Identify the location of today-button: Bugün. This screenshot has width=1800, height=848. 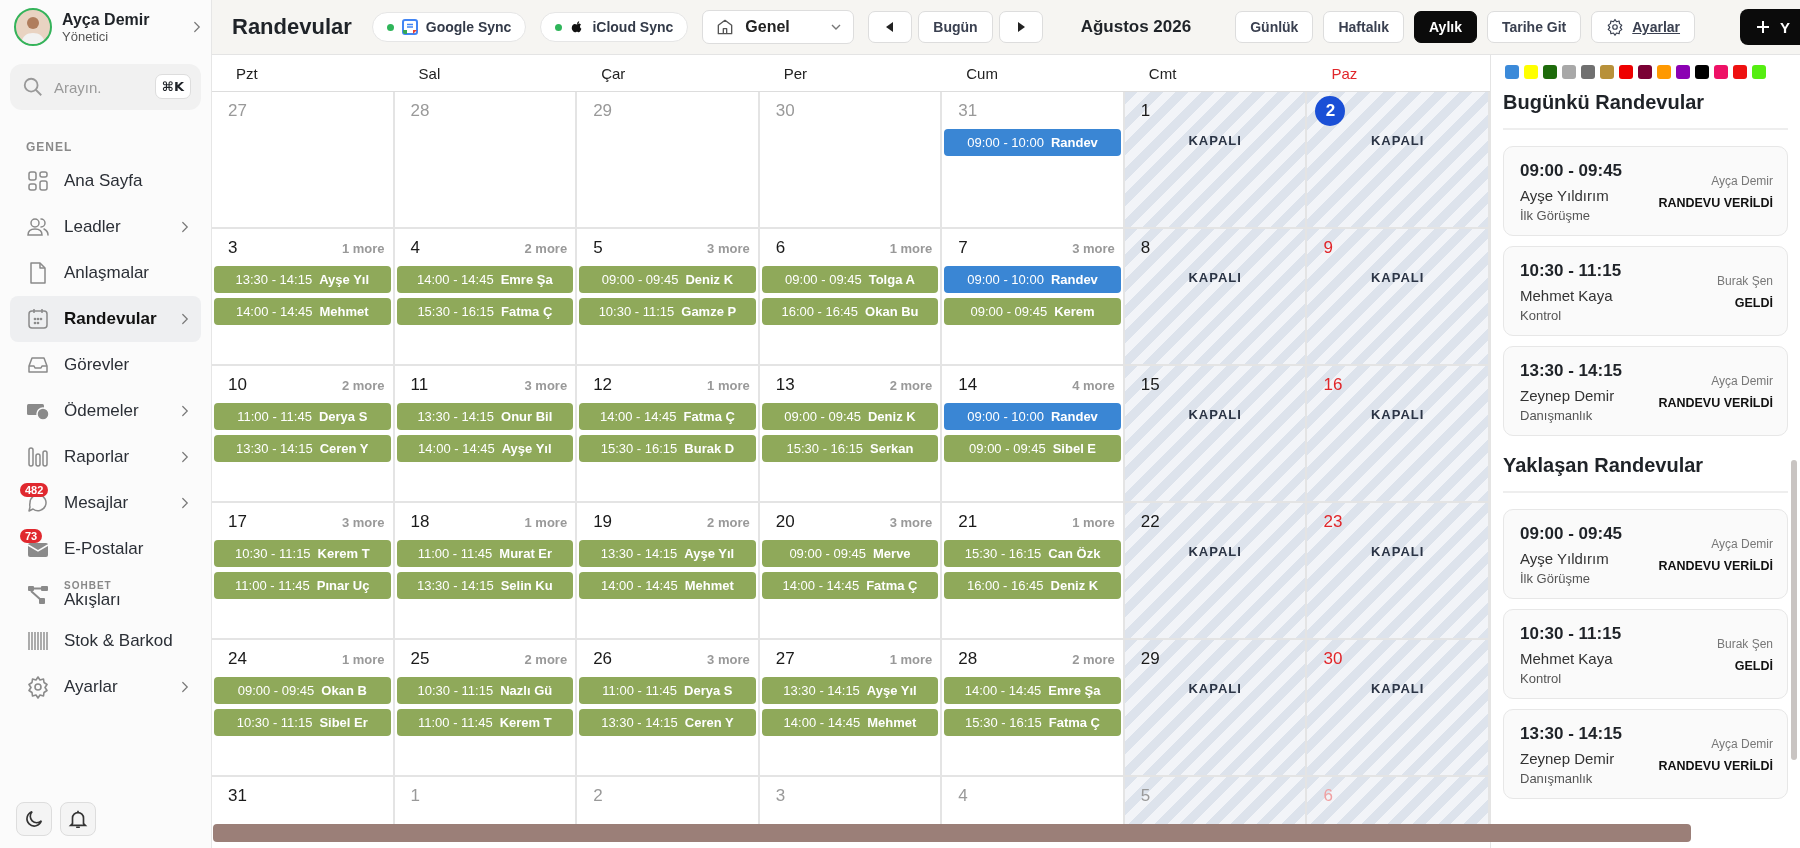
(955, 27).